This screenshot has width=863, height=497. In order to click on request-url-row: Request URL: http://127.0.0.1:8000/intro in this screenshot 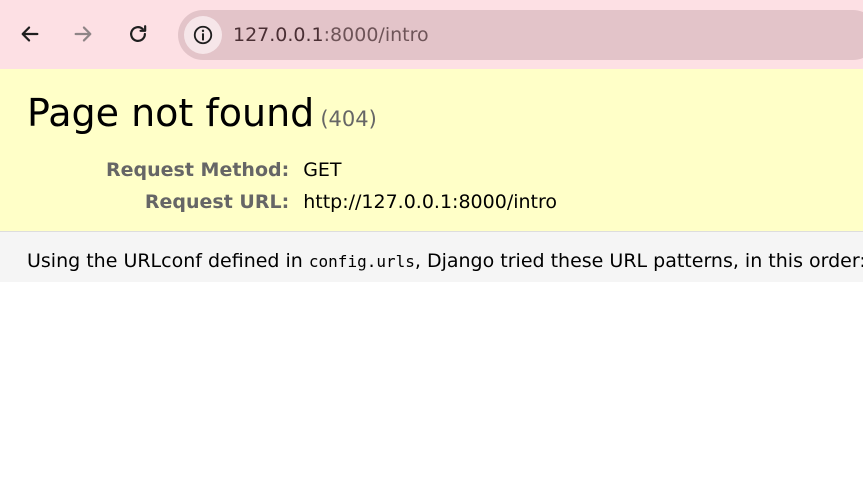, I will do `click(325, 202)`.